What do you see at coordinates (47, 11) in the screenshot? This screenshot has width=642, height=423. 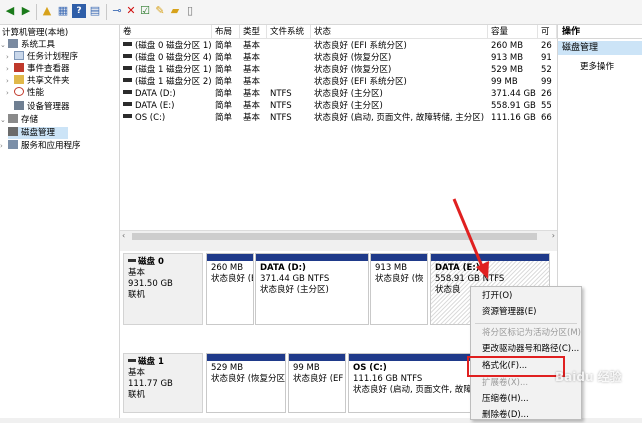 I see `folder-up-icon: ▲` at bounding box center [47, 11].